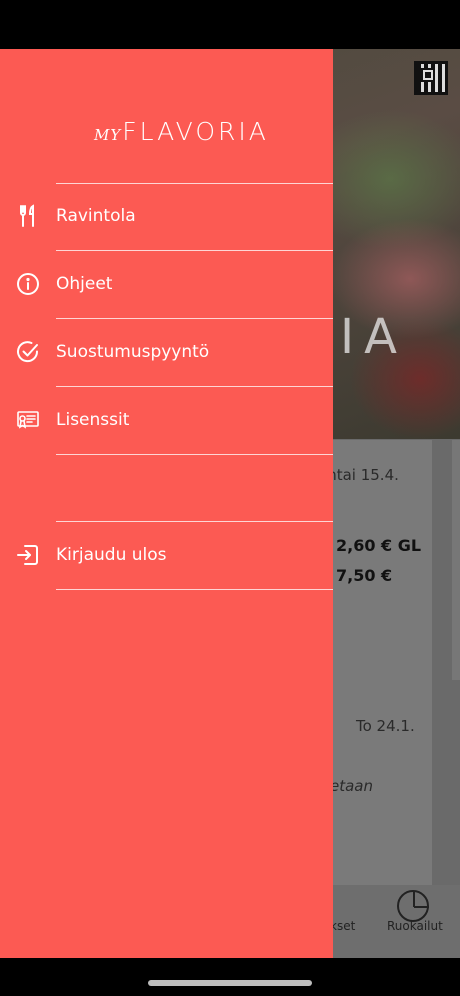  What do you see at coordinates (166, 284) in the screenshot?
I see `menu-item-ohjeet: Ohjeet` at bounding box center [166, 284].